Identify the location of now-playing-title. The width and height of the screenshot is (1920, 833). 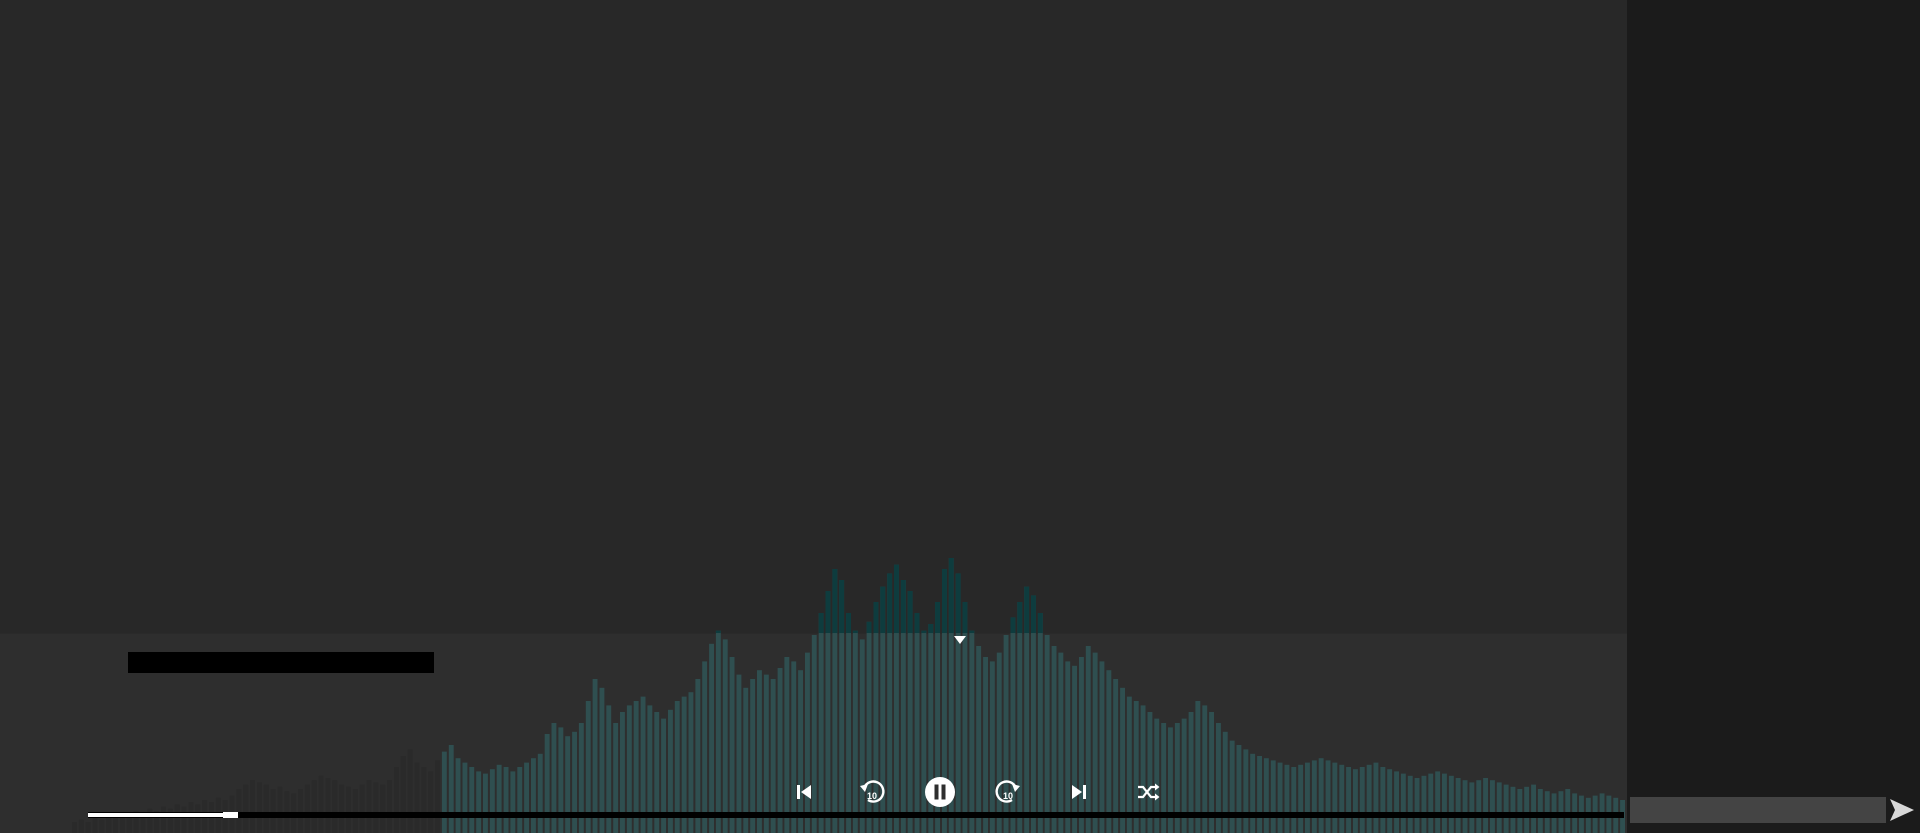
(281, 662).